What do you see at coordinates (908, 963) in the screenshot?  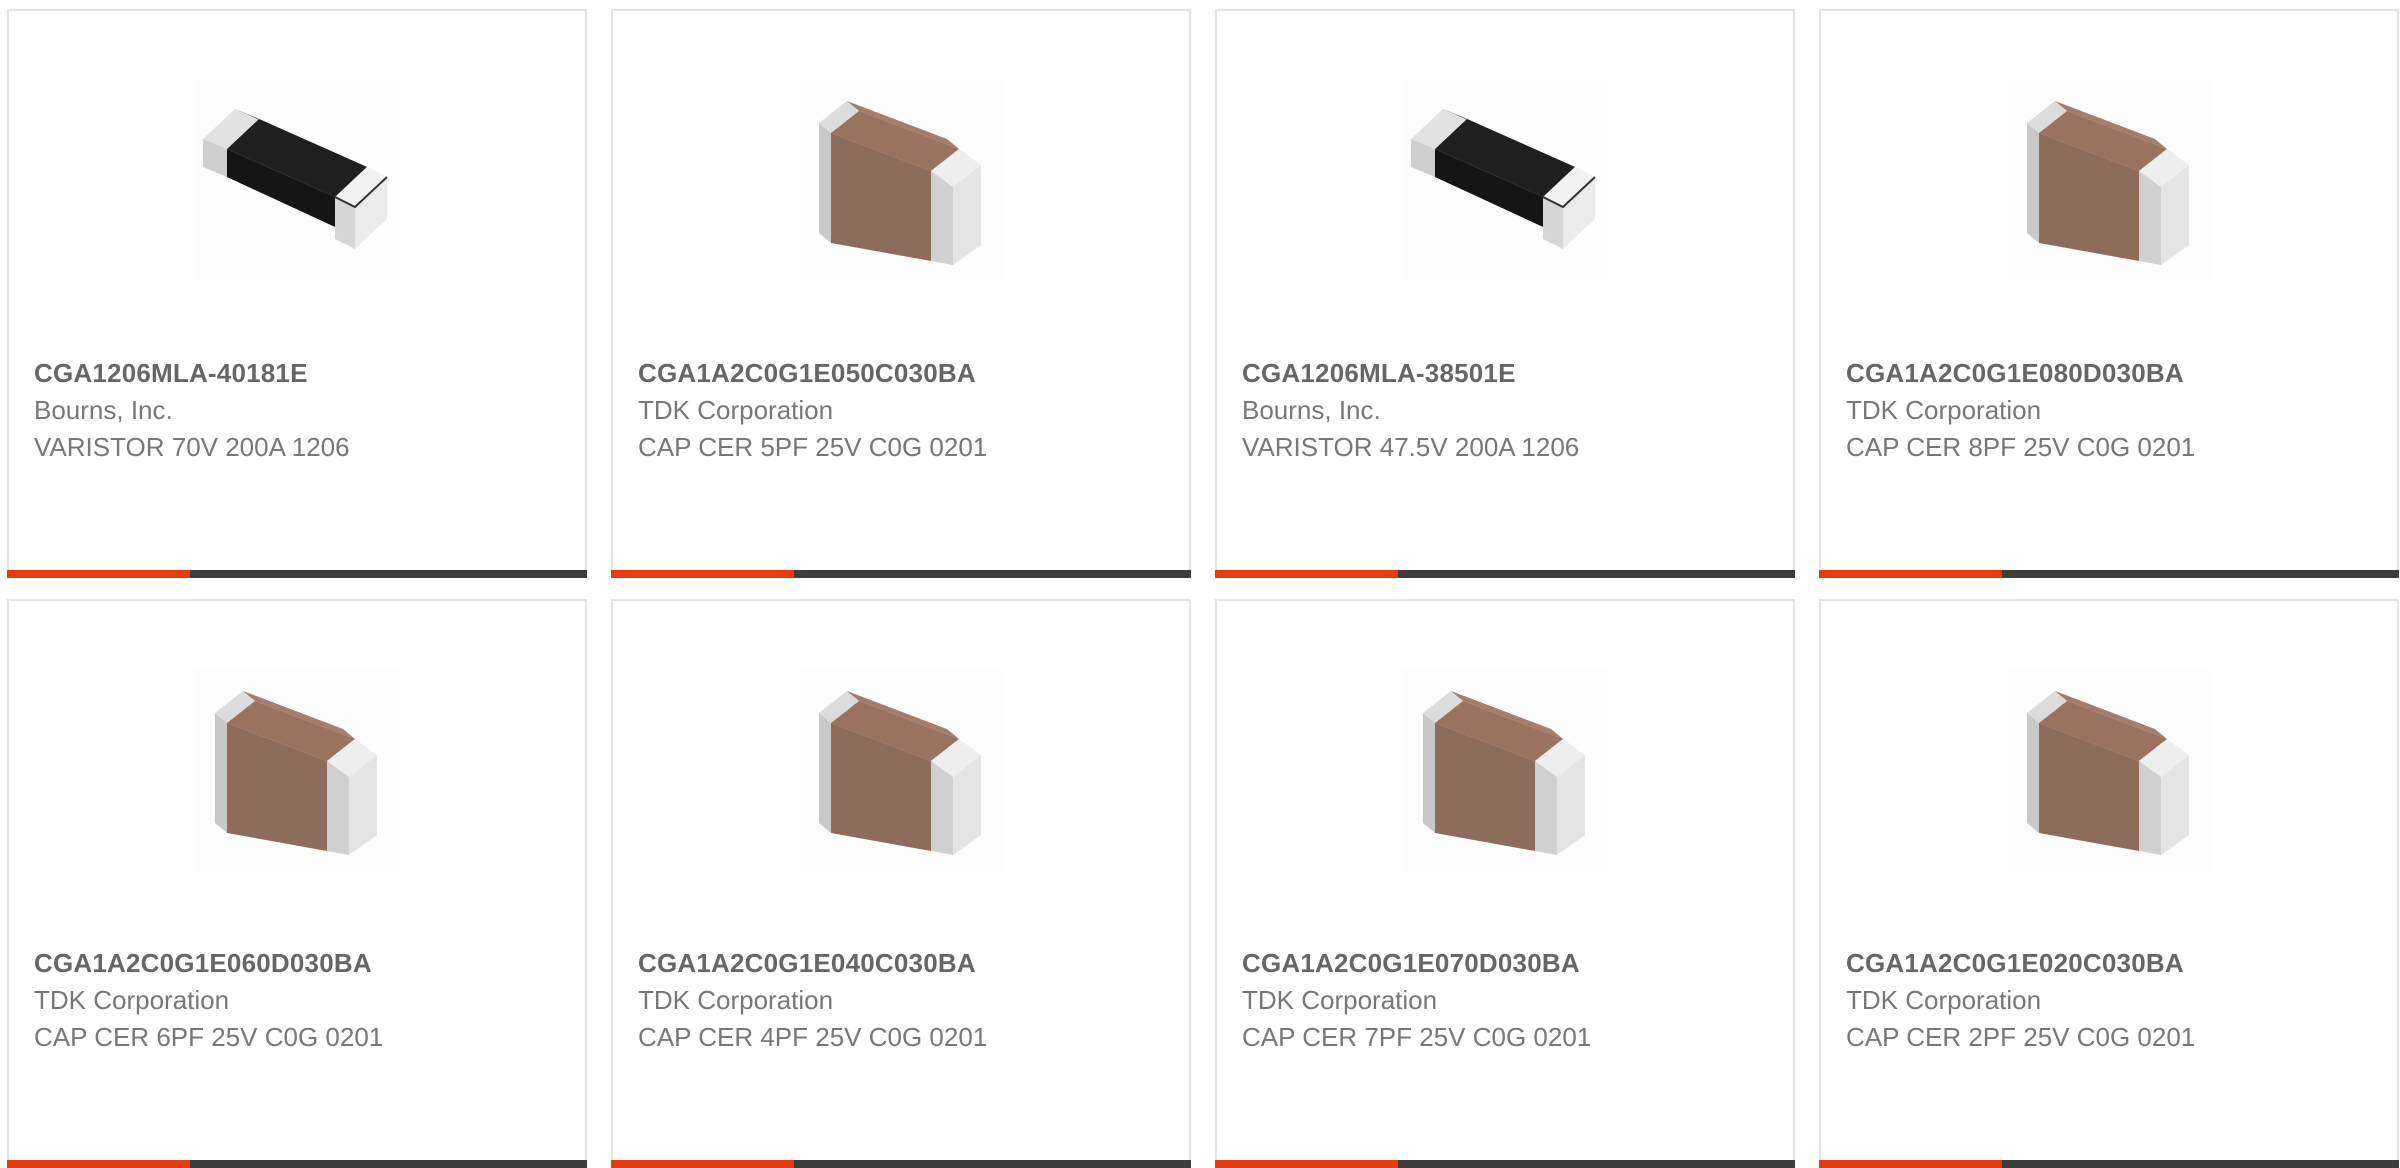 I see `product-part-number: CGA1A2C0G1E040C030BA` at bounding box center [908, 963].